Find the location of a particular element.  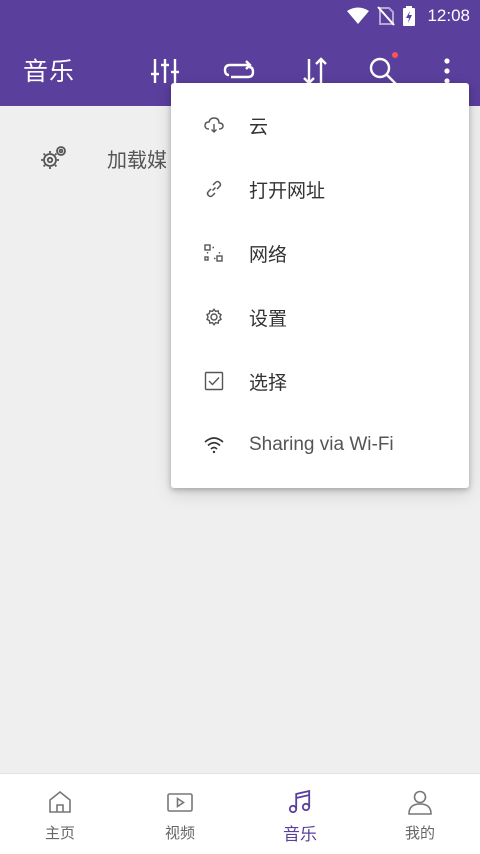

battery-charging-icon is located at coordinates (409, 16).